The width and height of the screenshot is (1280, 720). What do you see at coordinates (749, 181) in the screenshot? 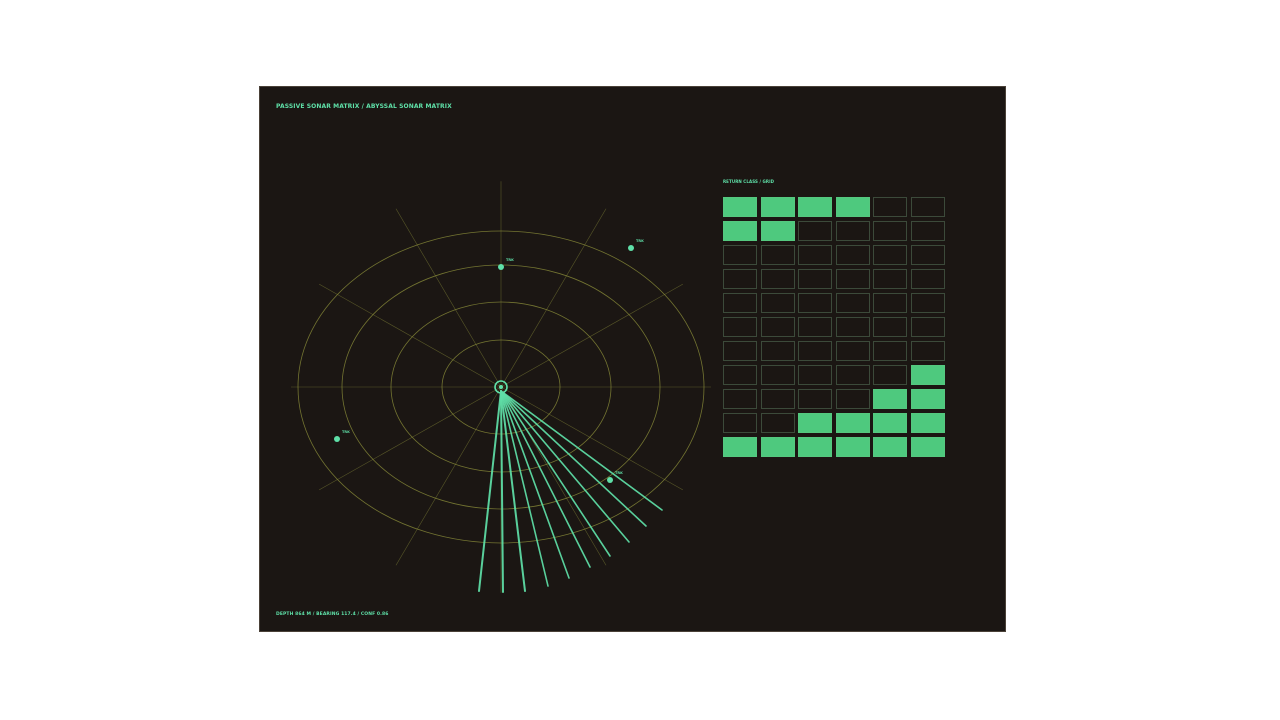
I see `grid-label: RETURN CLASS / GRID` at bounding box center [749, 181].